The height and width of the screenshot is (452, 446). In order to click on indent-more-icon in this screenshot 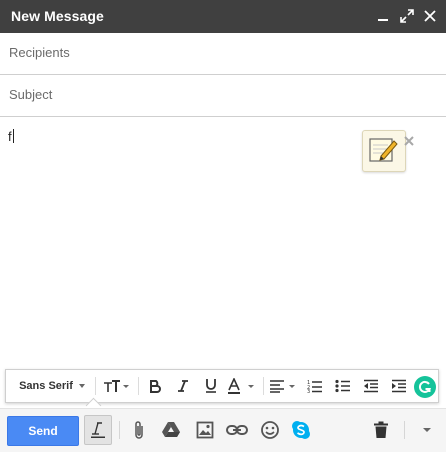, I will do `click(399, 386)`.